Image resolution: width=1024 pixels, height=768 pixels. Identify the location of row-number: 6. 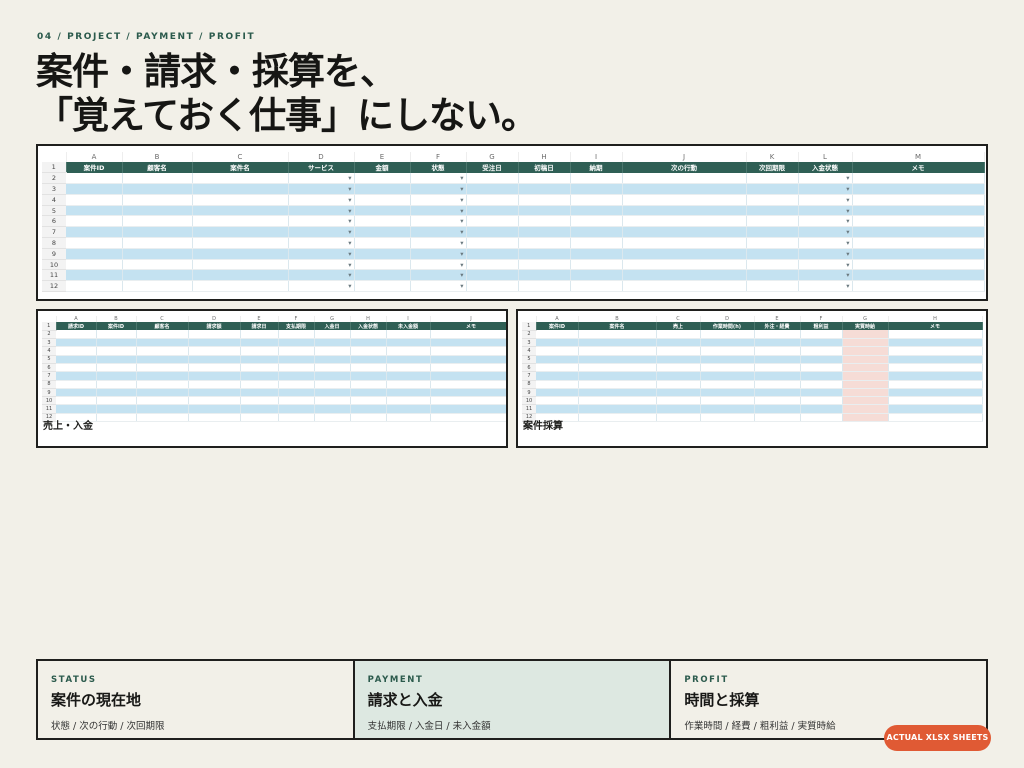
(49, 368).